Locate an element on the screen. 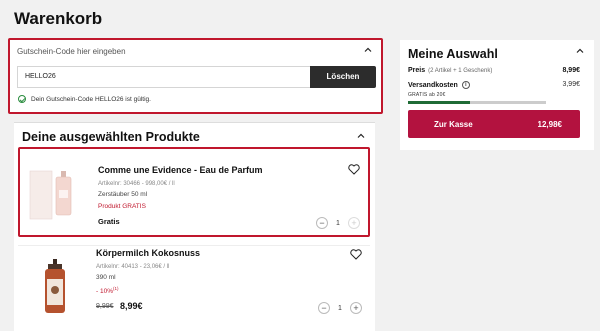 The height and width of the screenshot is (331, 600). product-name: Comme une Evidence - Eau de Parfum is located at coordinates (180, 170).